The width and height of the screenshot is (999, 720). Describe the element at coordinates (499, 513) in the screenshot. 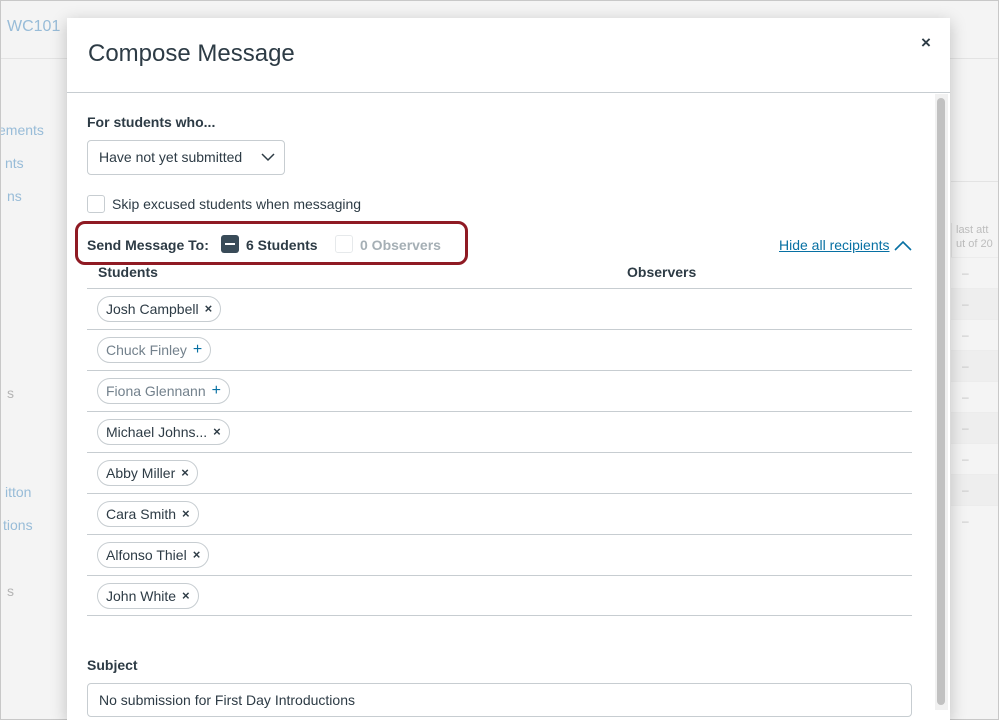

I see `recipient-row: Cara Smith ×` at that location.